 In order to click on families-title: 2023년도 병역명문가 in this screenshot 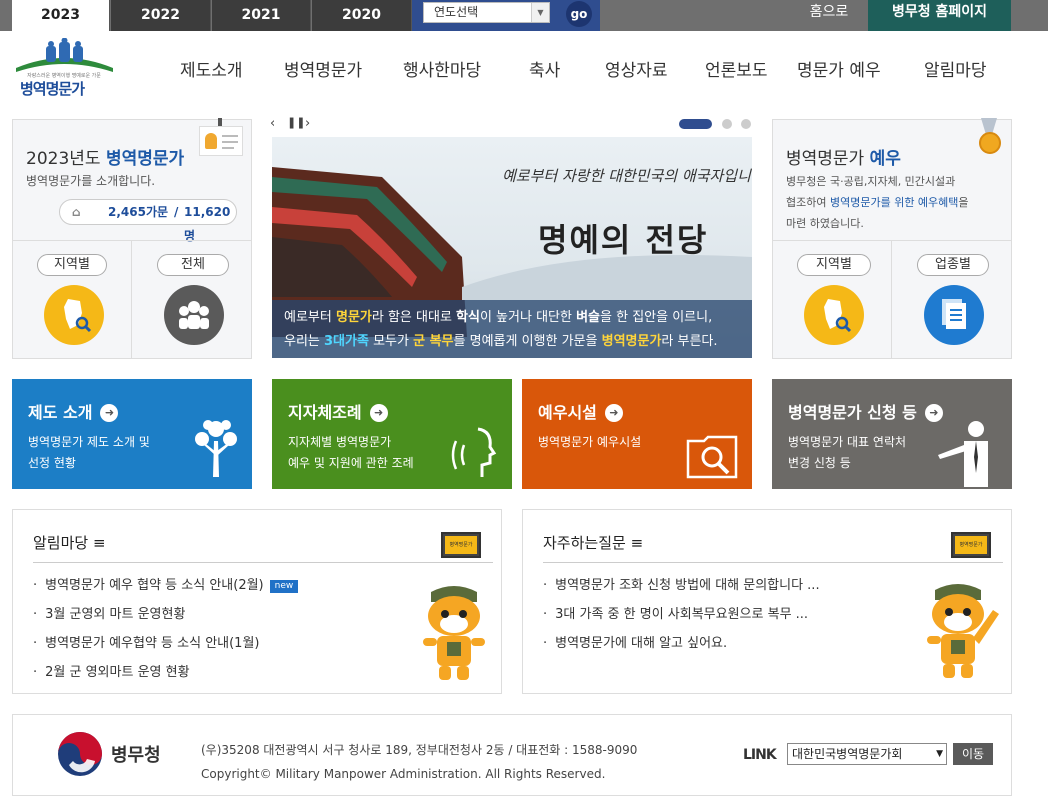, I will do `click(105, 159)`.